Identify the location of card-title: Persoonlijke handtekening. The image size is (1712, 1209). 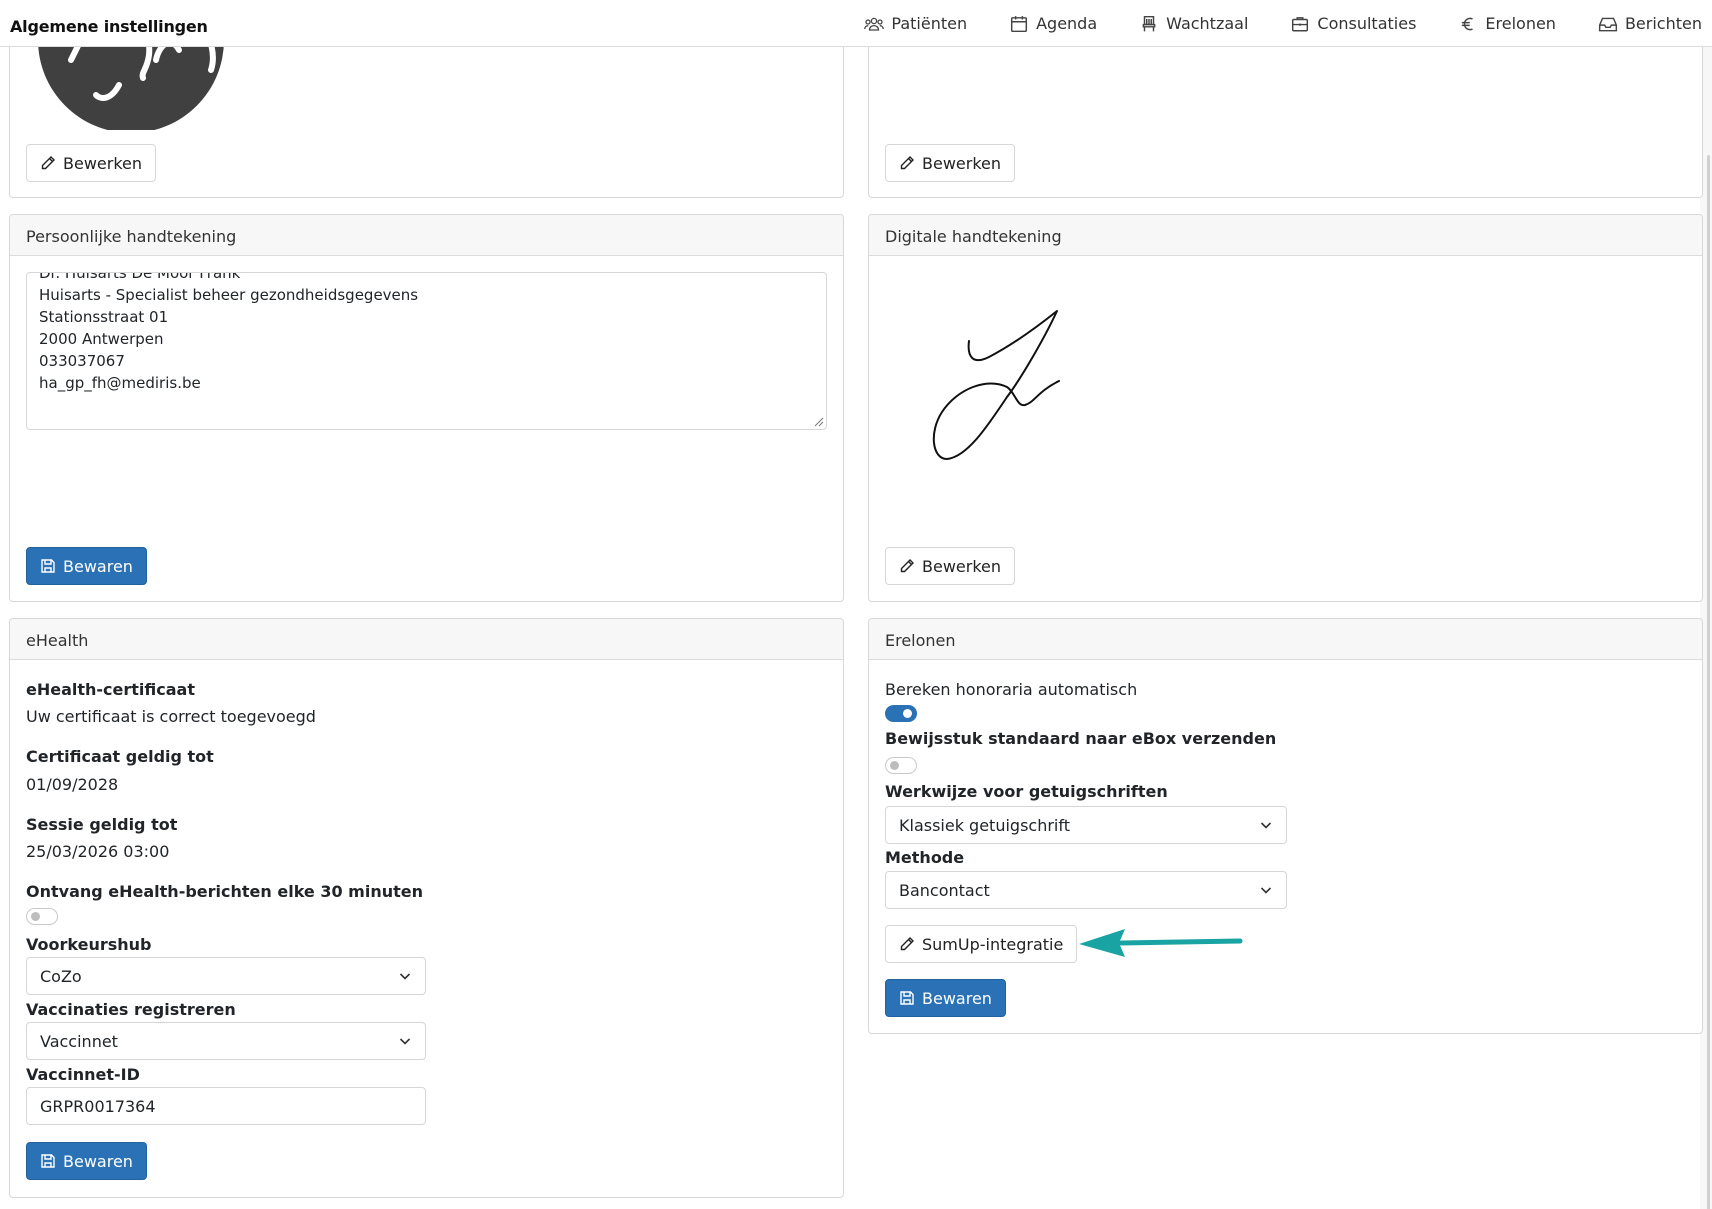
(426, 235).